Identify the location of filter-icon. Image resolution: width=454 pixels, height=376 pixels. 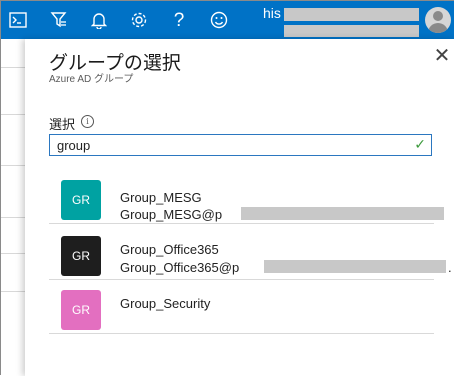
(59, 20).